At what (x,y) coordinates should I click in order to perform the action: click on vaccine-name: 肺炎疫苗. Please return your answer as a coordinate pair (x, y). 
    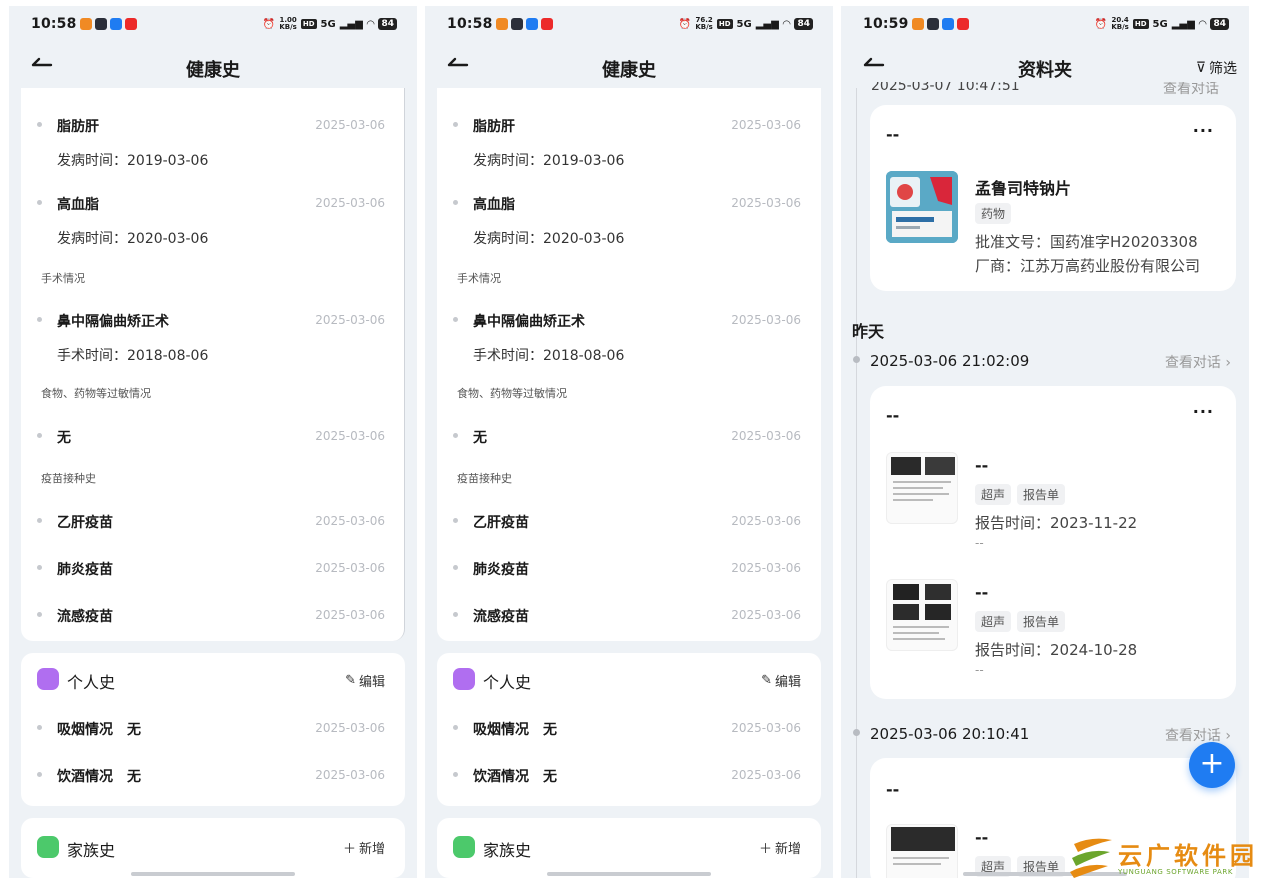
    Looking at the image, I should click on (85, 570).